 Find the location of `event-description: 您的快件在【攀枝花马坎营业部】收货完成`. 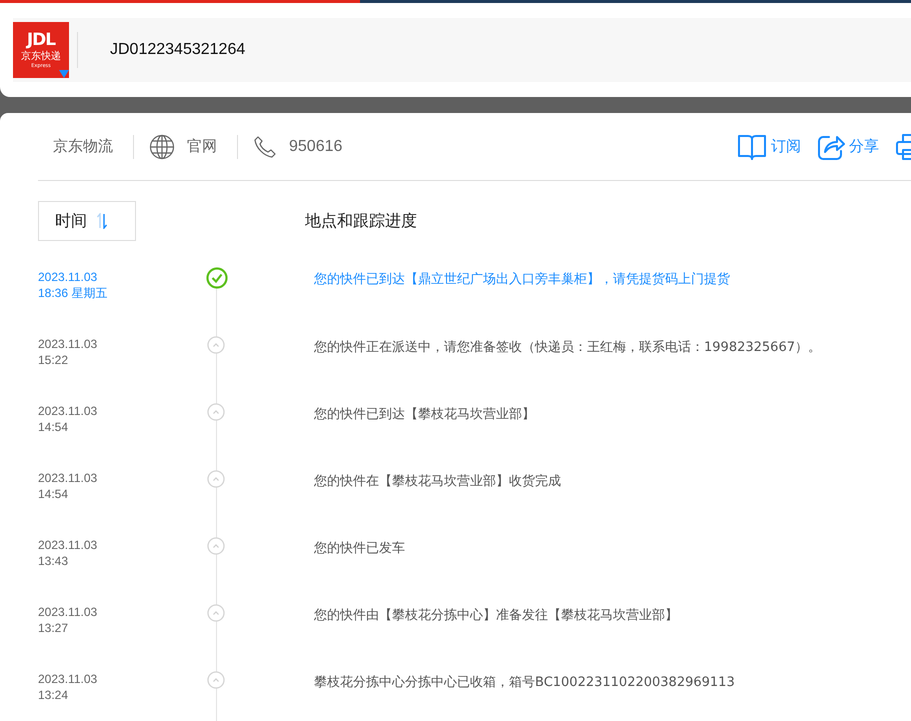

event-description: 您的快件在【攀枝花马坎营业部】收货完成 is located at coordinates (437, 482).